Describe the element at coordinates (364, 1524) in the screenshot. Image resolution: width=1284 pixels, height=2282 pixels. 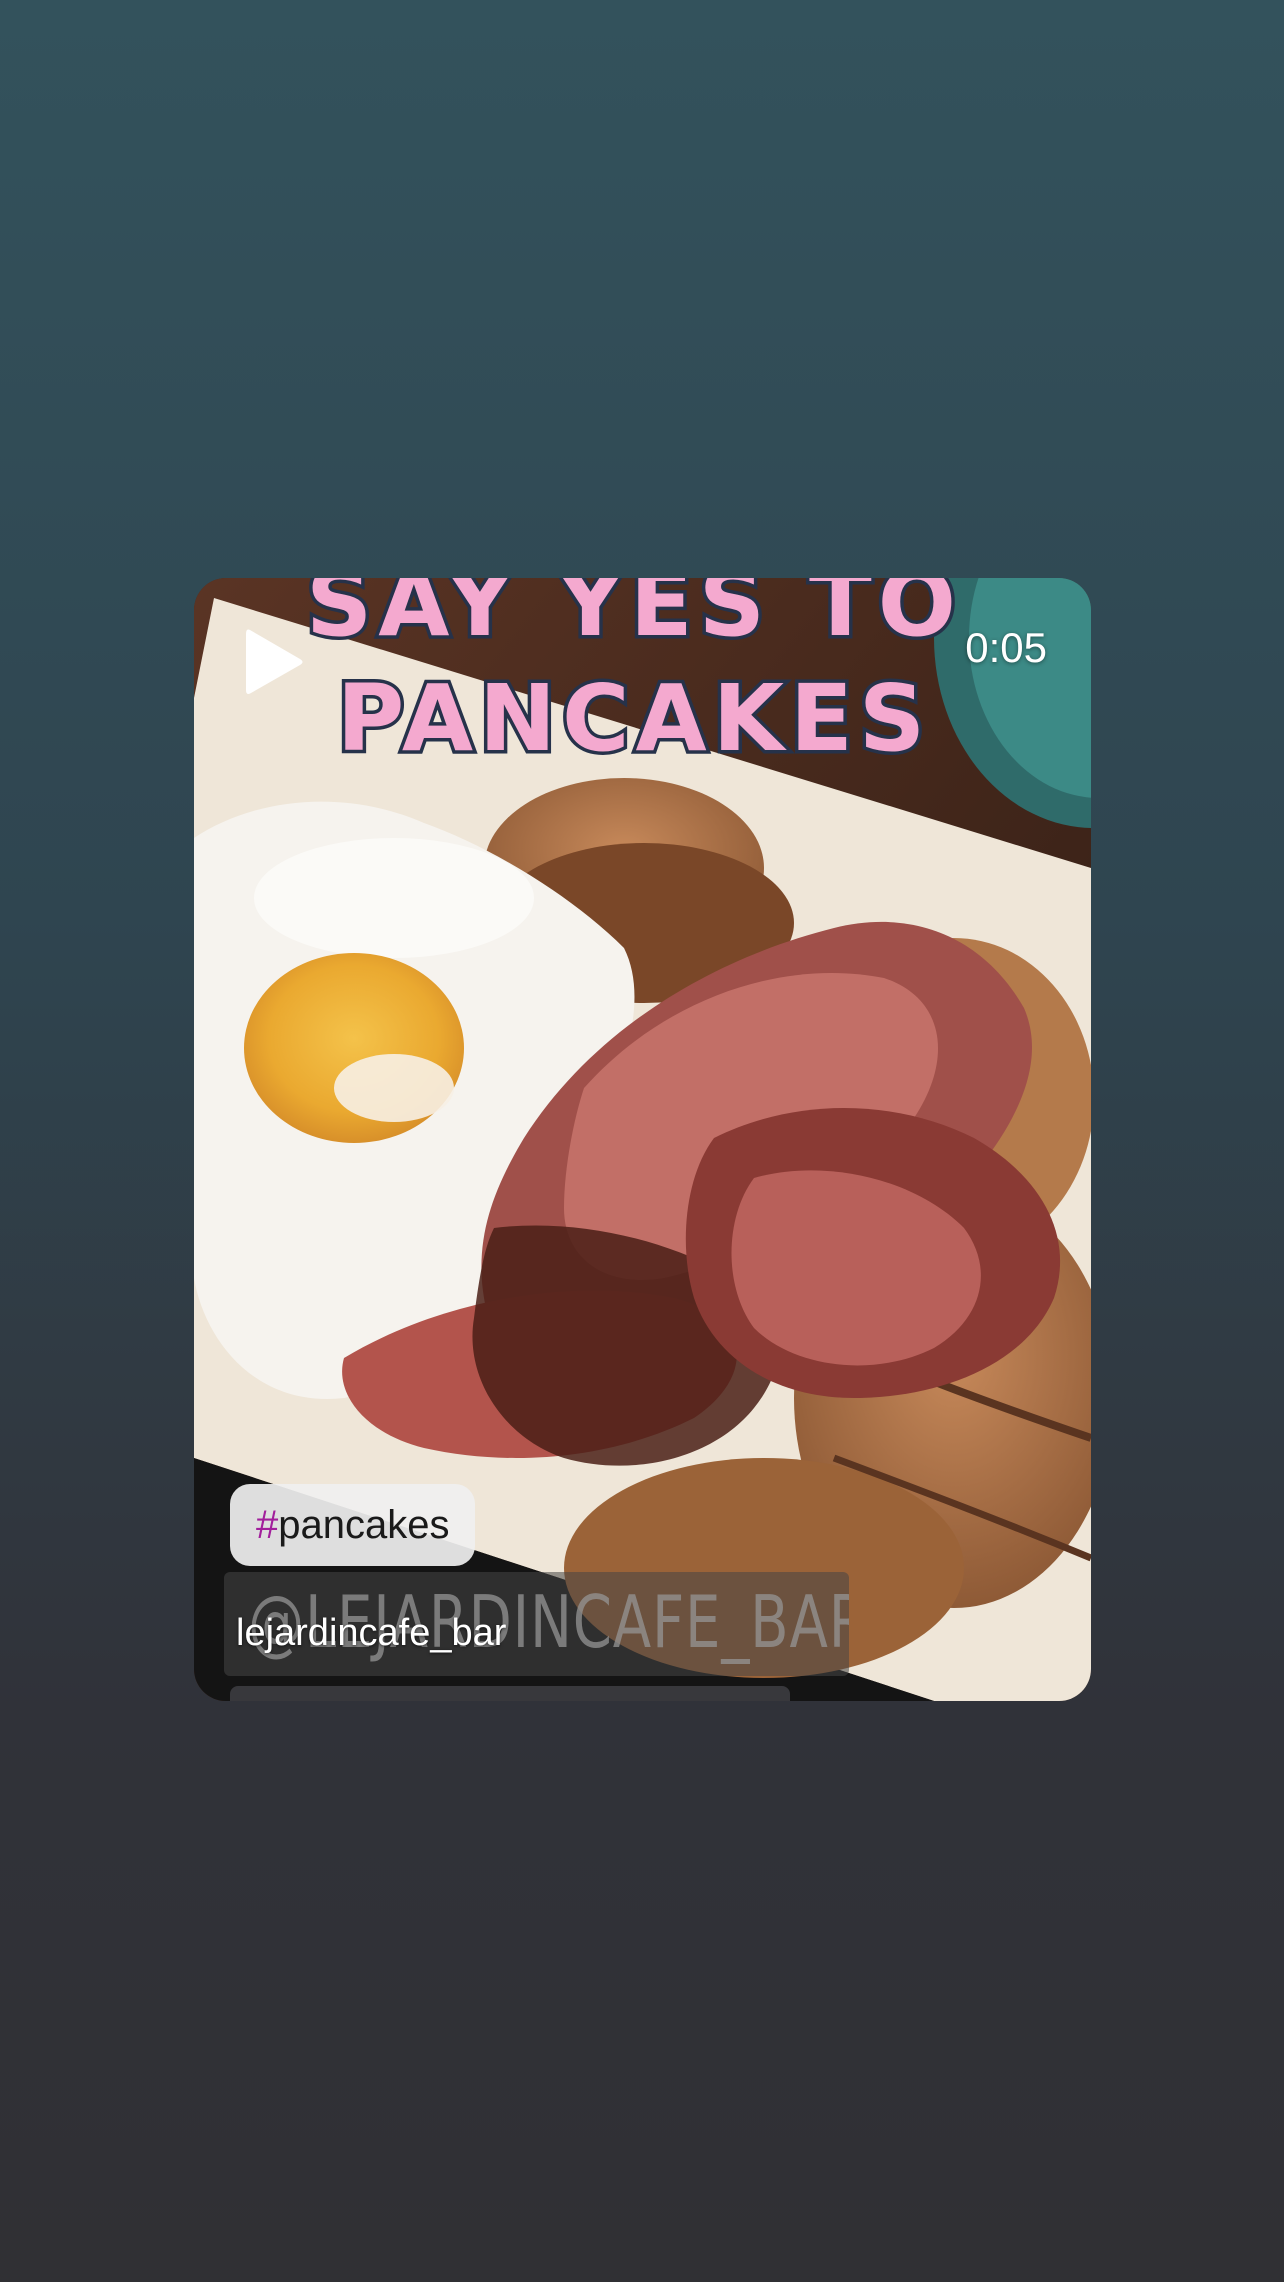
I see `hashtag-text: pancakes` at that location.